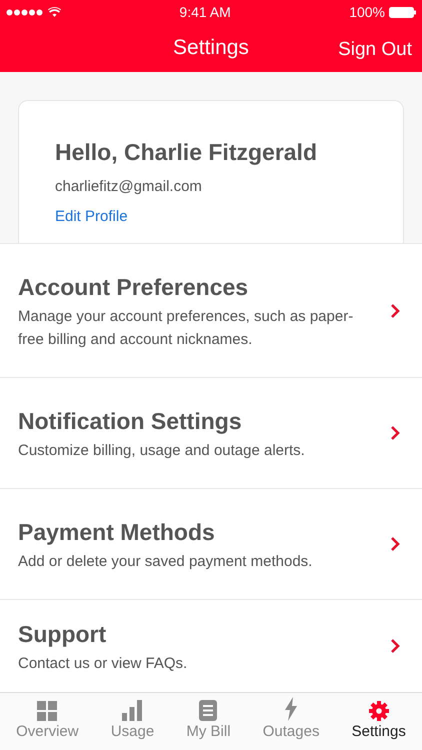 The width and height of the screenshot is (422, 750). Describe the element at coordinates (291, 709) in the screenshot. I see `lightning-icon` at that location.